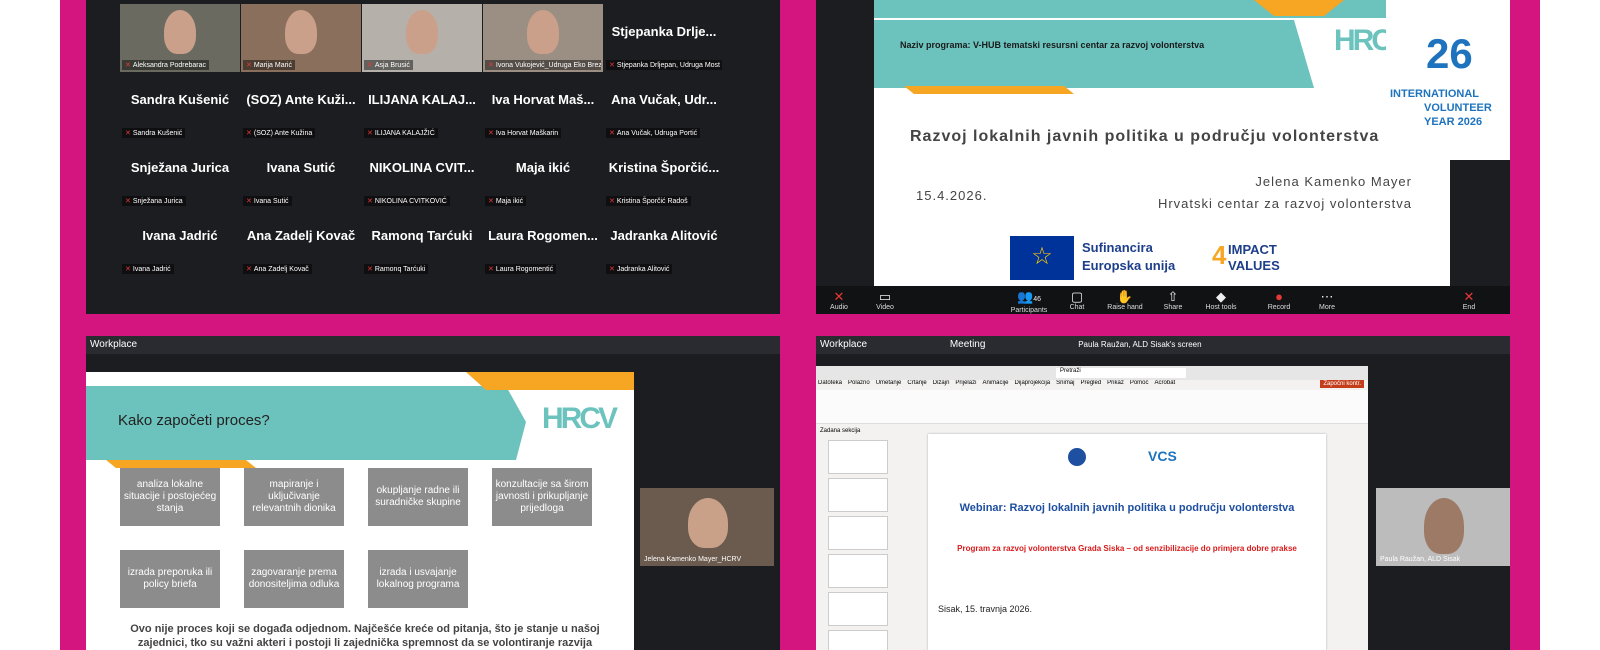 The image size is (1600, 650). What do you see at coordinates (664, 235) in the screenshot?
I see `participant-name: Jadranka Alitović` at bounding box center [664, 235].